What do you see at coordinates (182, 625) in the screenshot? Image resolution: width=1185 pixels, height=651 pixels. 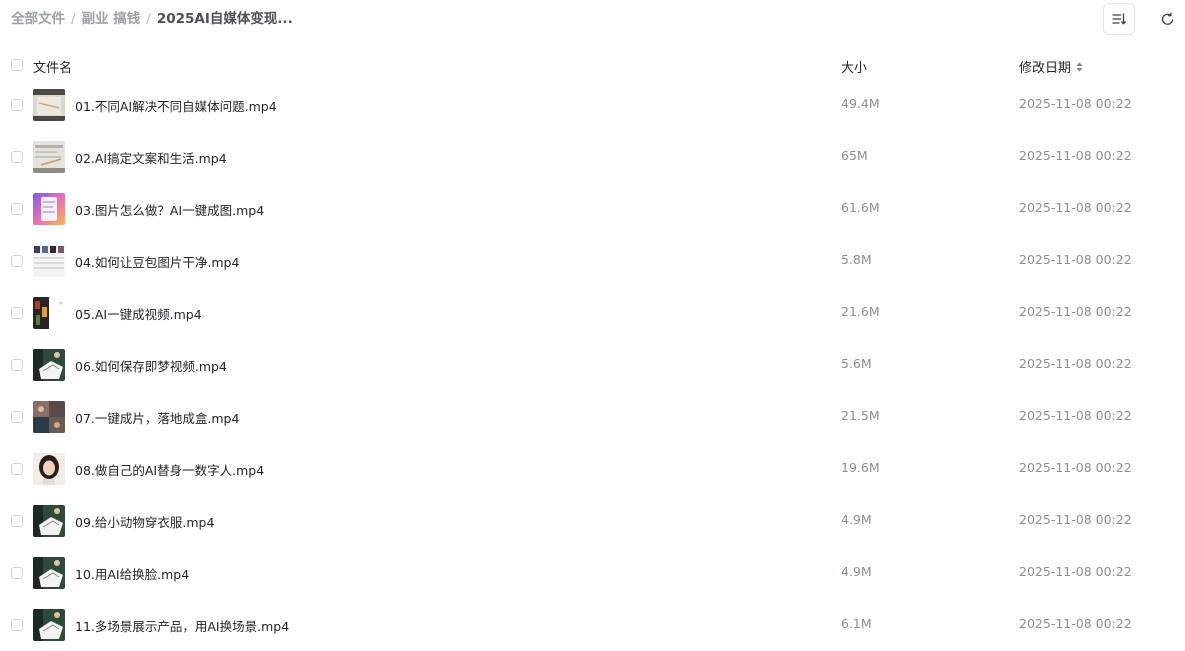 I see `file-name: 11.多场景展示产品，用AI换场景.mp4` at bounding box center [182, 625].